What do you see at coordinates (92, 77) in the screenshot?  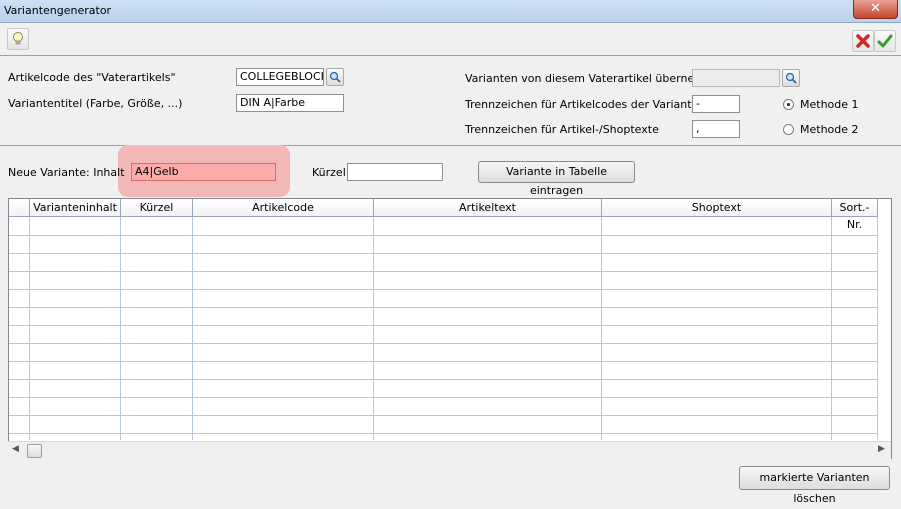 I see `article-code-label: Artikelcode des "Vaterartikels"` at bounding box center [92, 77].